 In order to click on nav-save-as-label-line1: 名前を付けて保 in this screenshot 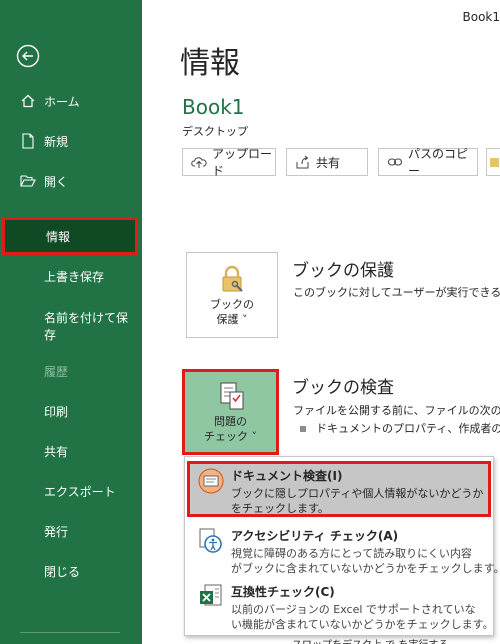, I will do `click(86, 318)`.